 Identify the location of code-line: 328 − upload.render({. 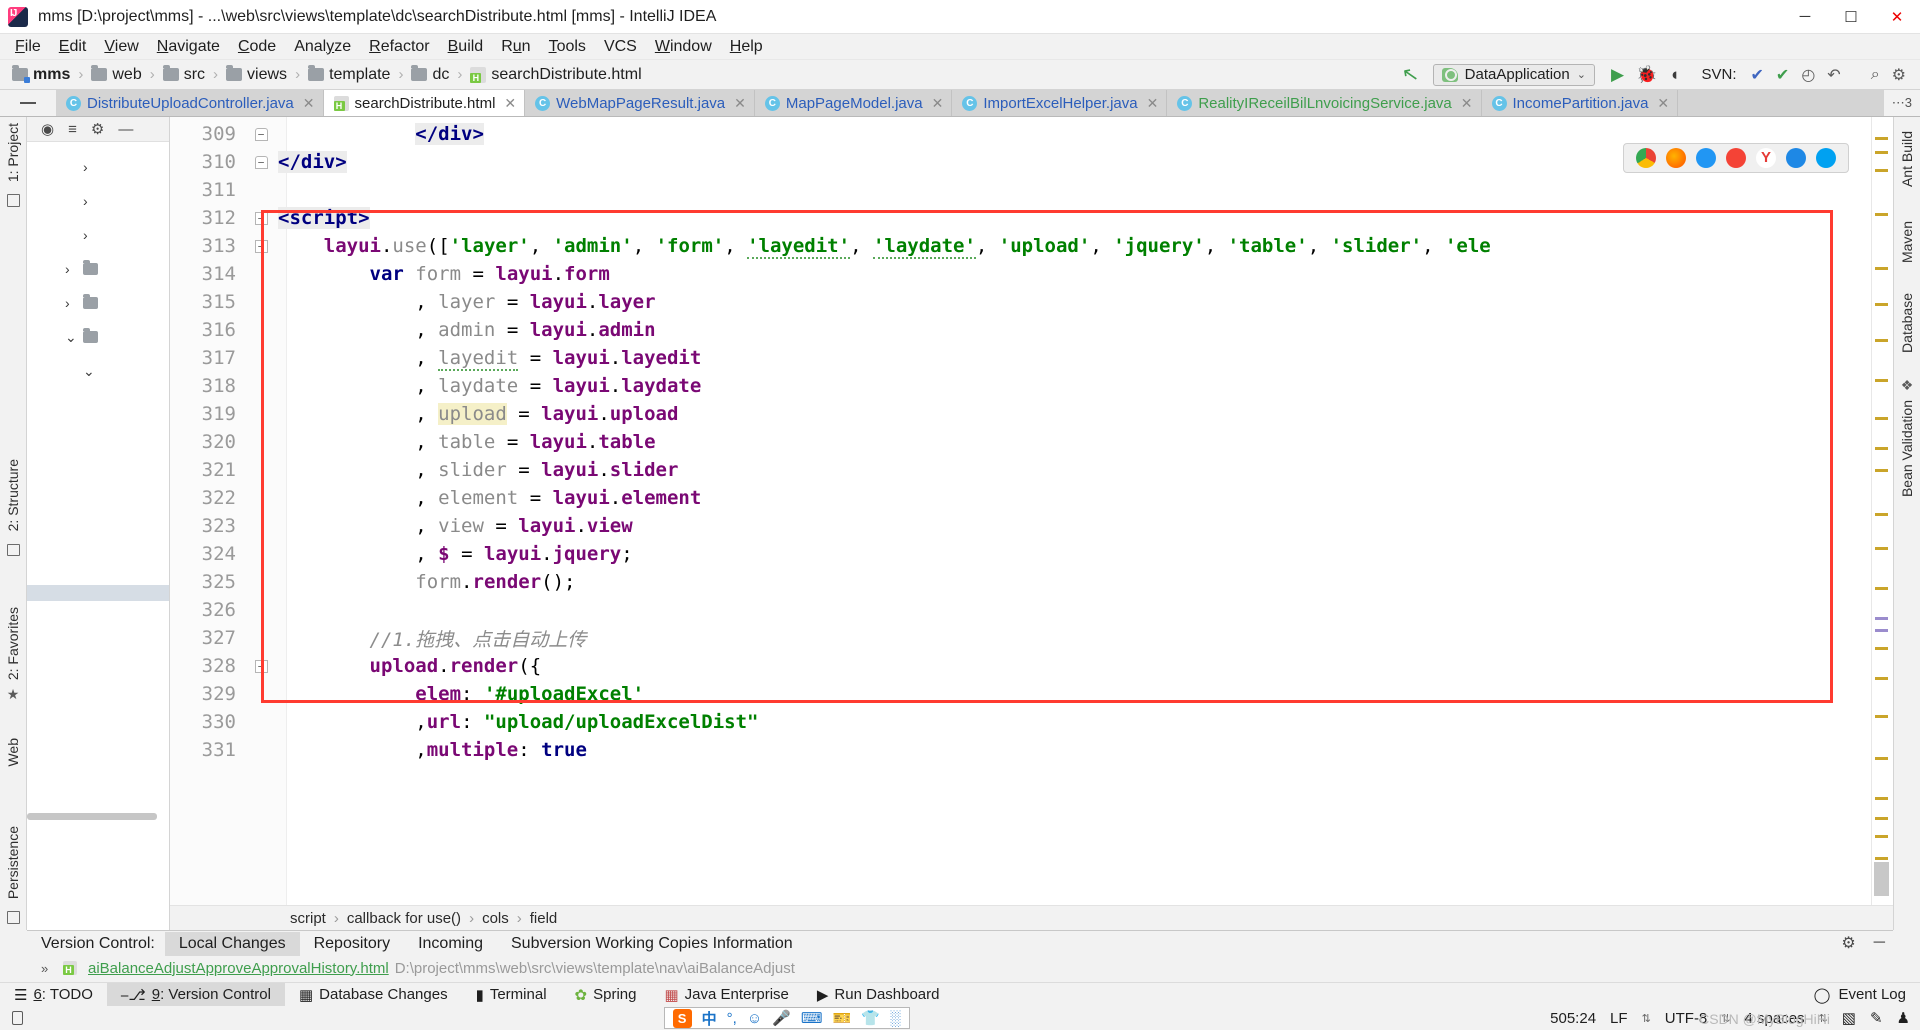
(1031, 666).